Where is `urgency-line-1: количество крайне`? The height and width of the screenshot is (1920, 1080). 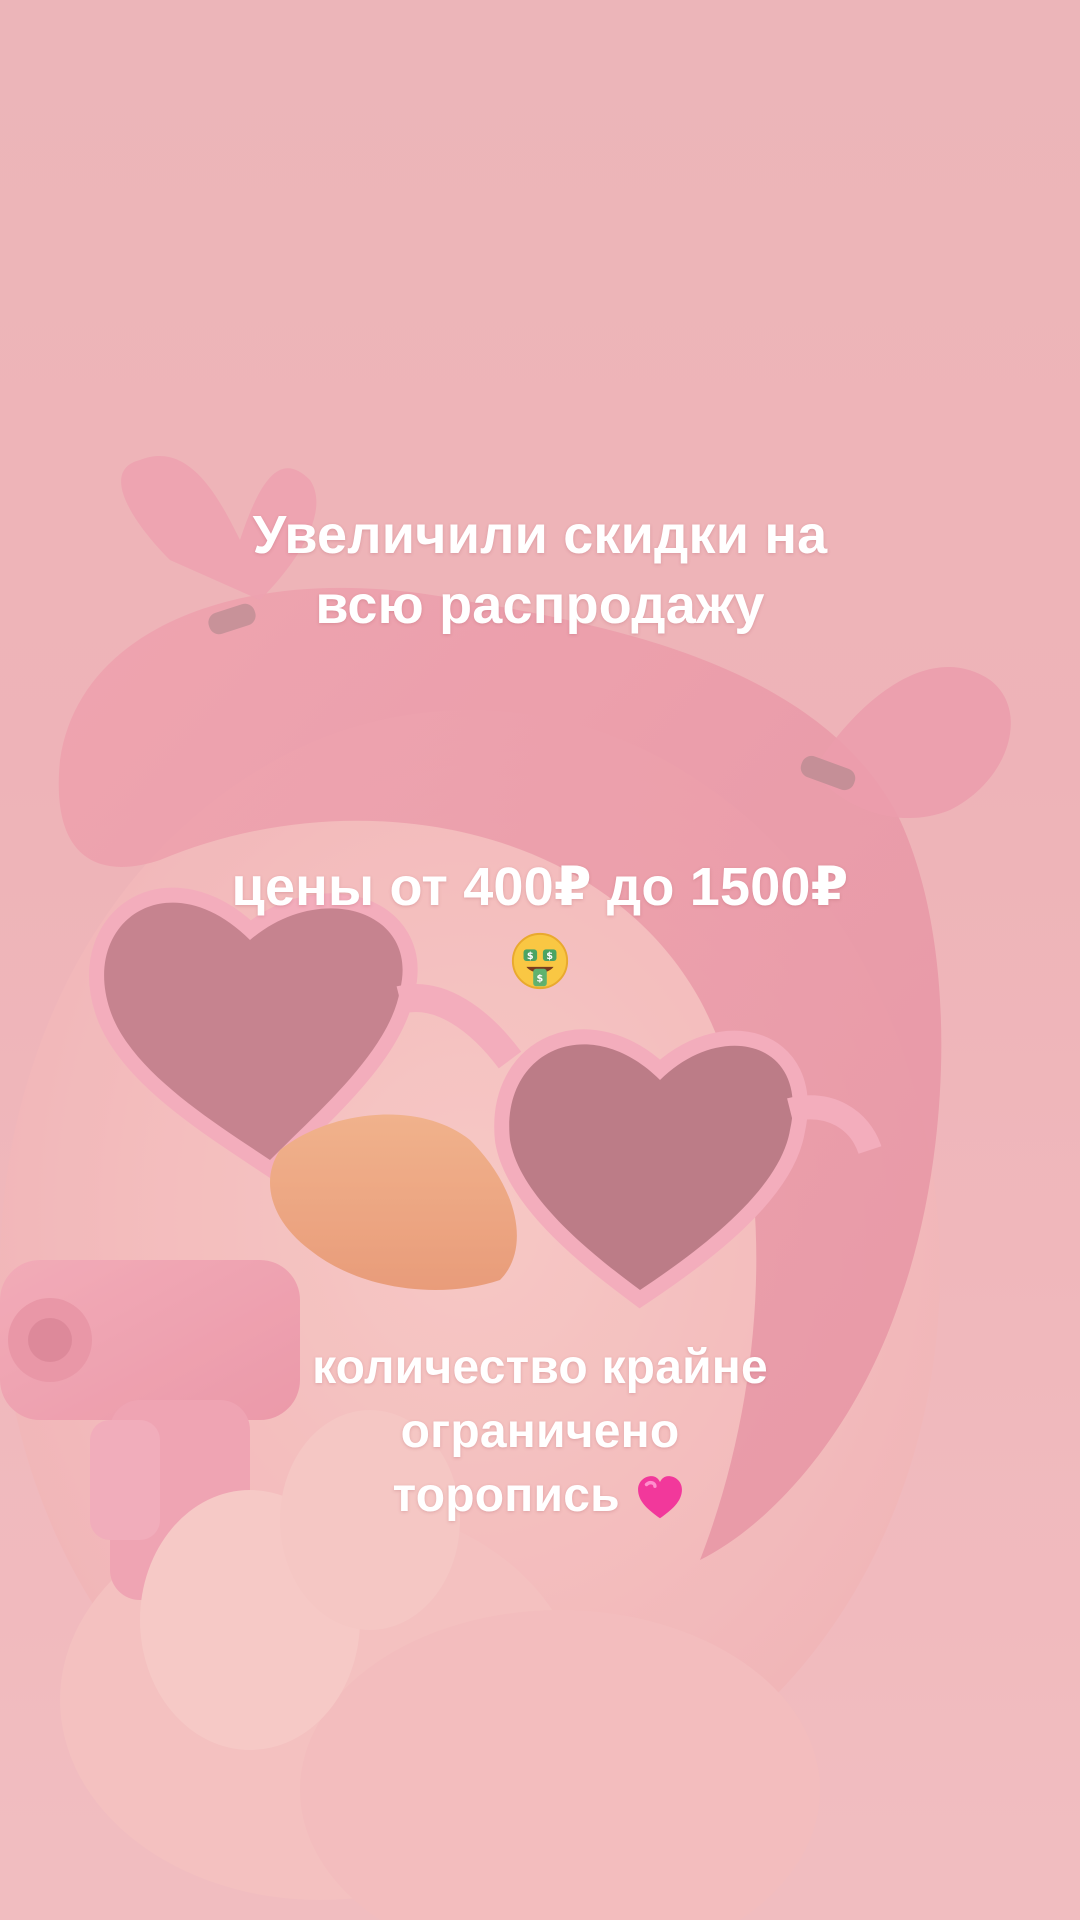 urgency-line-1: количество крайне is located at coordinates (540, 1367).